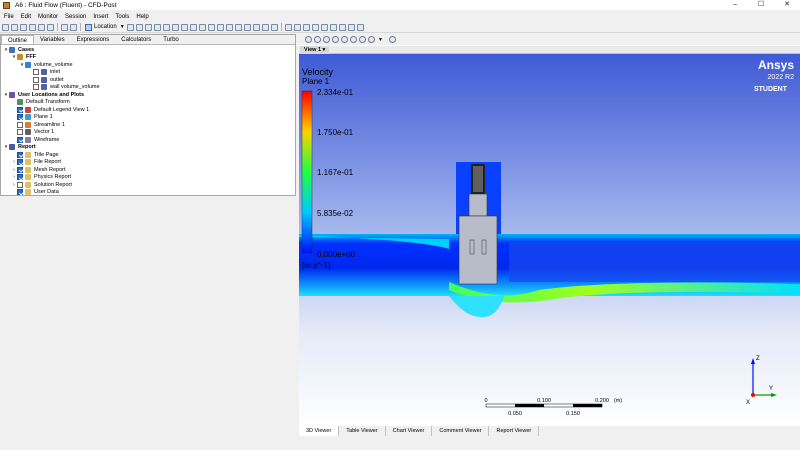  What do you see at coordinates (148, 65) in the screenshot?
I see `tree-item-volume-volume: ▾ volume_volume` at bounding box center [148, 65].